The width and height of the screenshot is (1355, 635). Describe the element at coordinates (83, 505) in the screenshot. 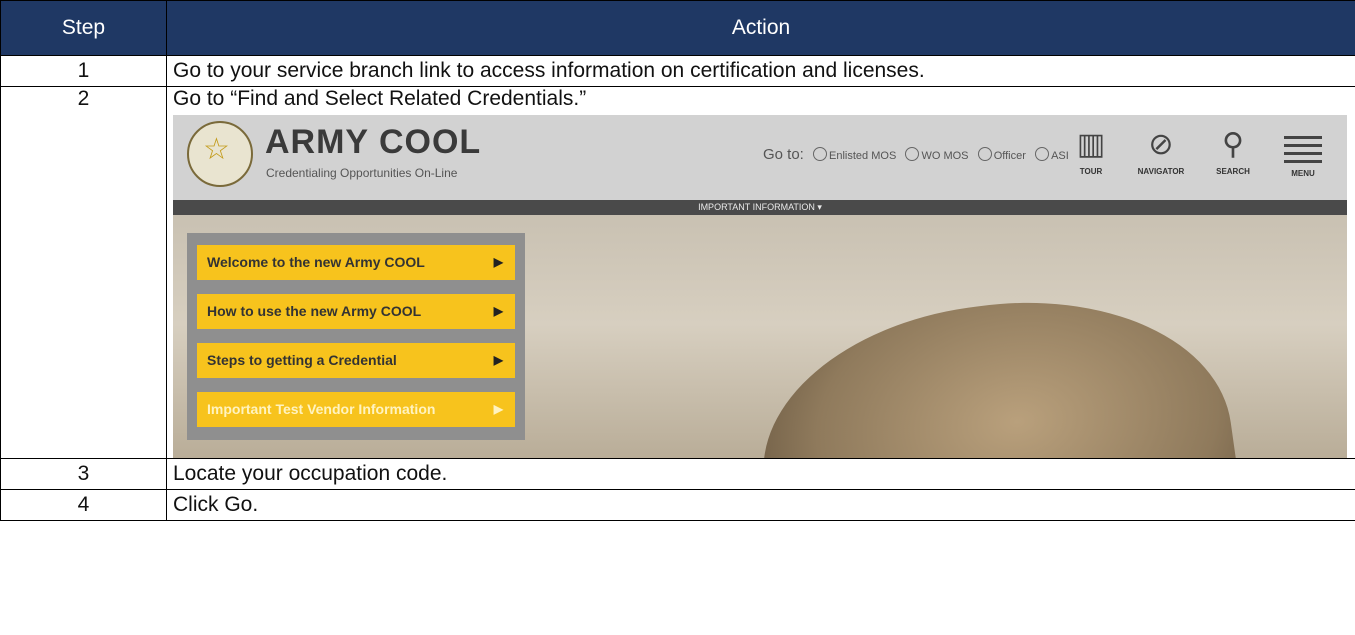

I see `step-number: 4` at that location.